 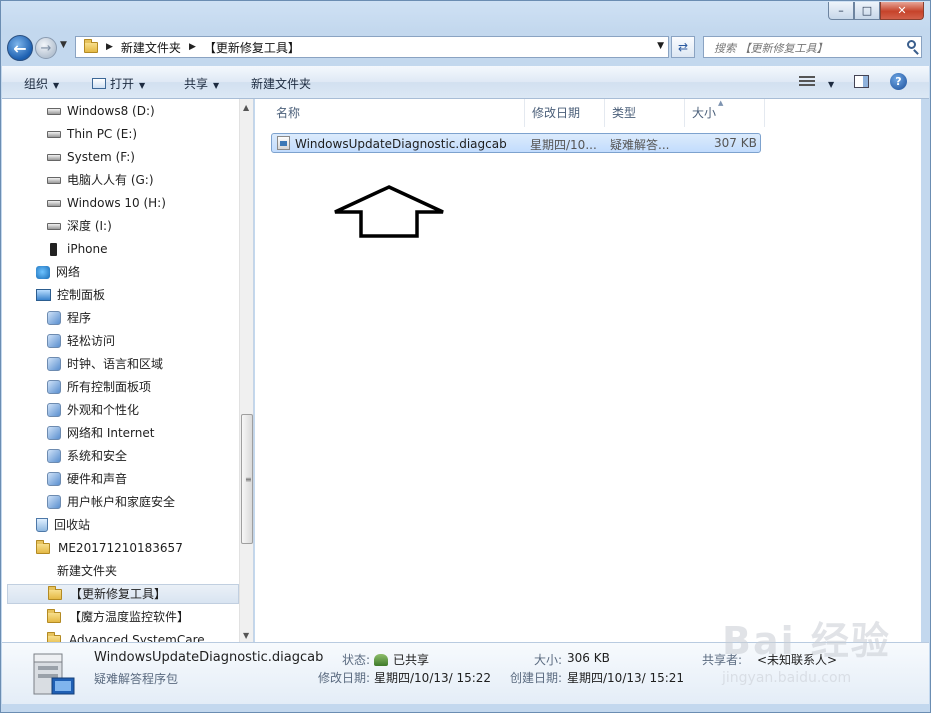 What do you see at coordinates (118, 617) in the screenshot?
I see `nav-item-temperature-monitor: 【魔方温度监控软件】` at bounding box center [118, 617].